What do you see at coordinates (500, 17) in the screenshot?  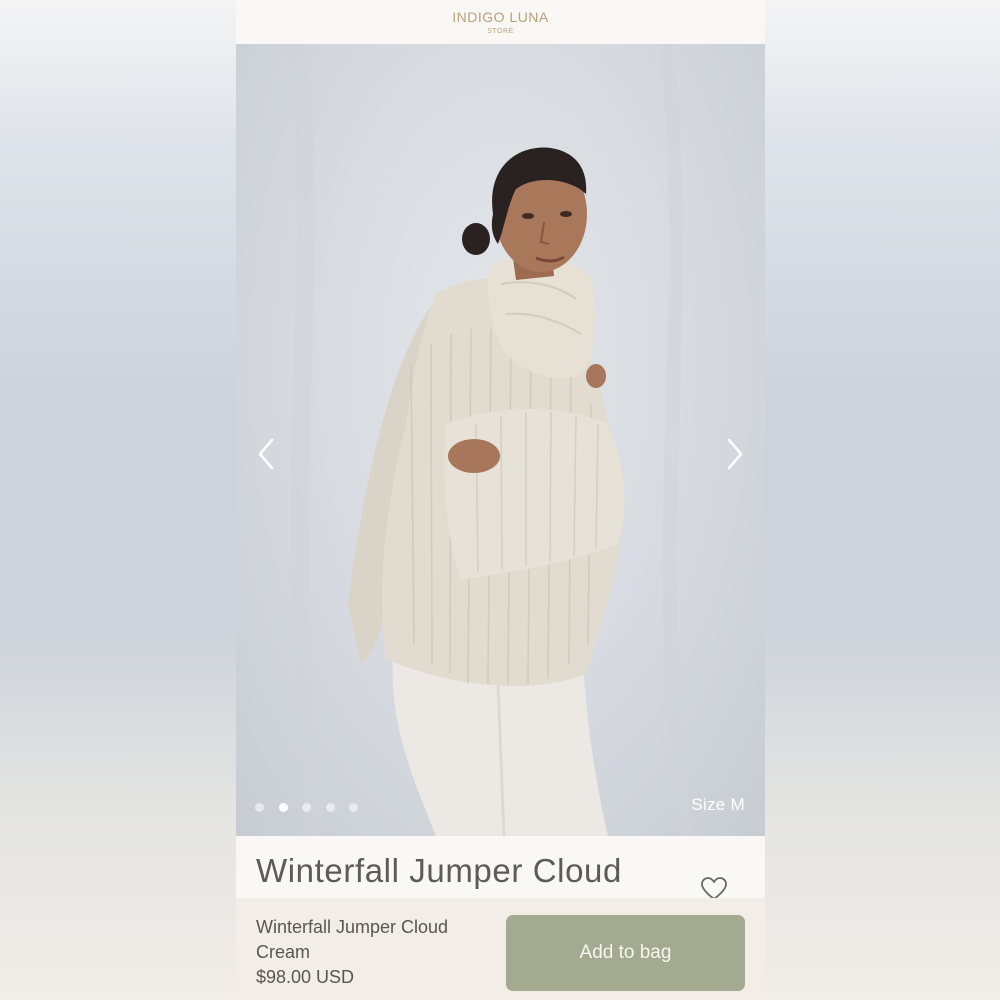 I see `store-logo: INDIGO LUNA` at bounding box center [500, 17].